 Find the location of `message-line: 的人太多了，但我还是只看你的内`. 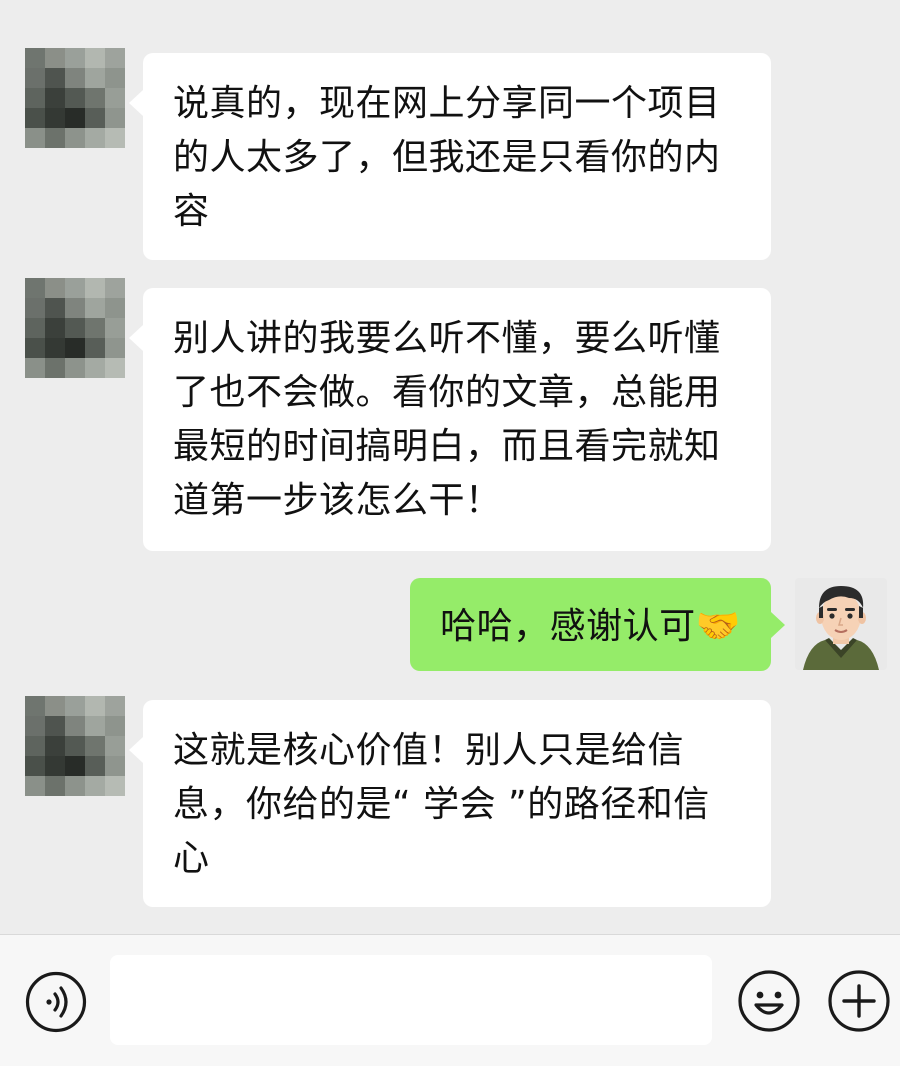

message-line: 的人太多了，但我还是只看你的内 is located at coordinates (447, 157).